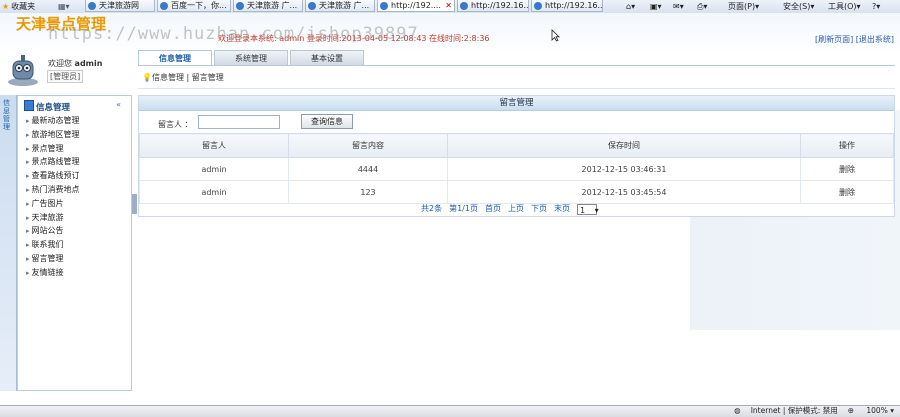  I want to click on status-info: ◍ Internet | 保护模式: 禁用 ⊕ 100% ▾, so click(809, 410).